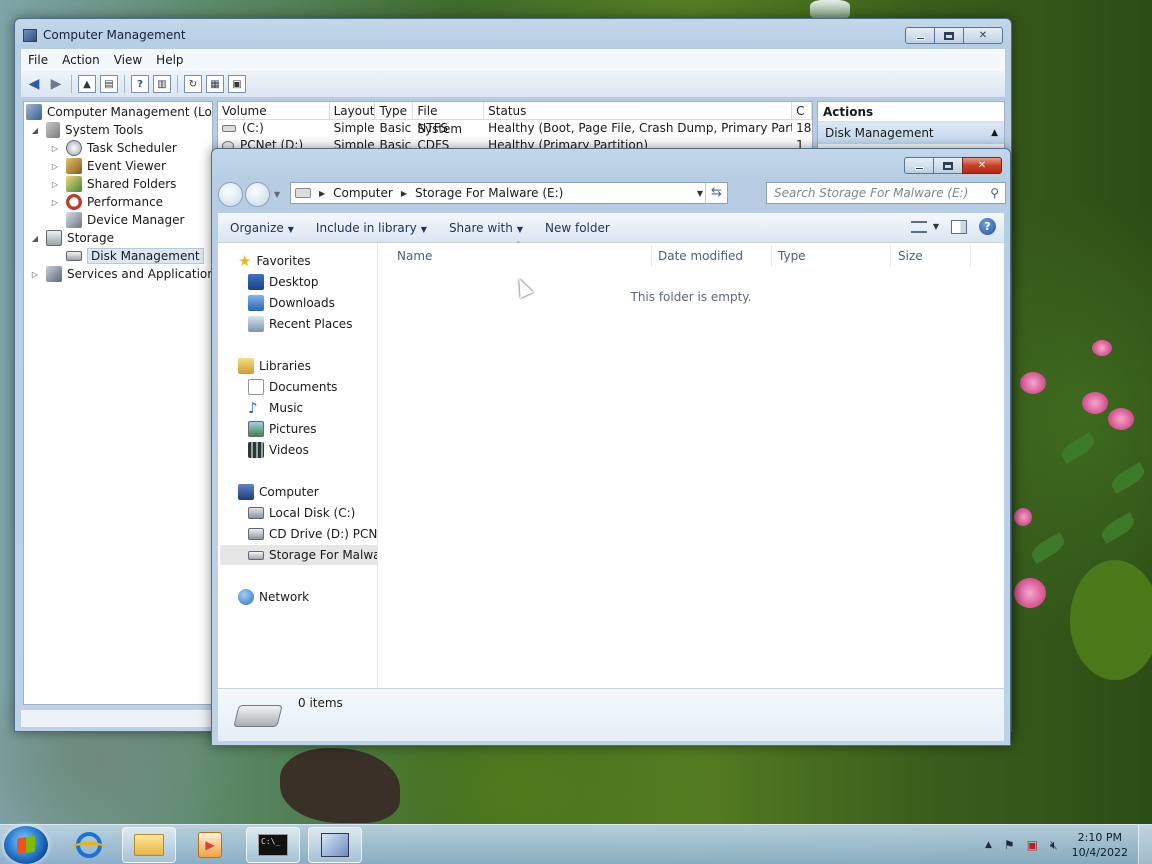 Image resolution: width=1152 pixels, height=864 pixels. Describe the element at coordinates (26, 845) in the screenshot. I see `start-button` at that location.